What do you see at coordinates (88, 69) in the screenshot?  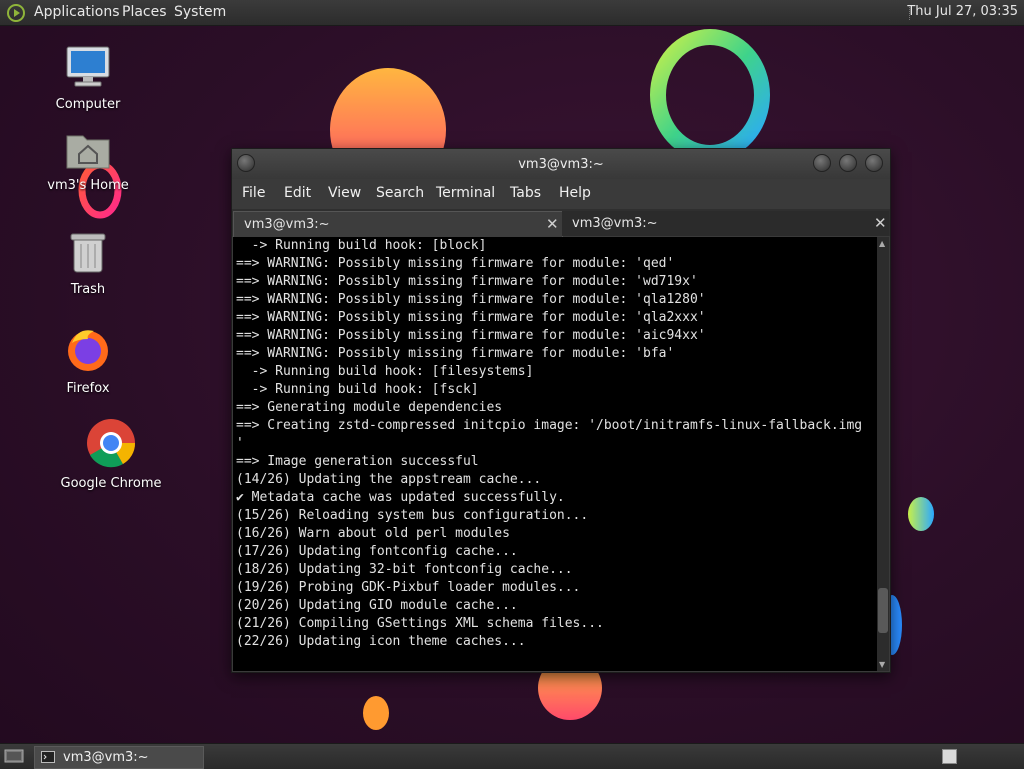 I see `computer-icon` at bounding box center [88, 69].